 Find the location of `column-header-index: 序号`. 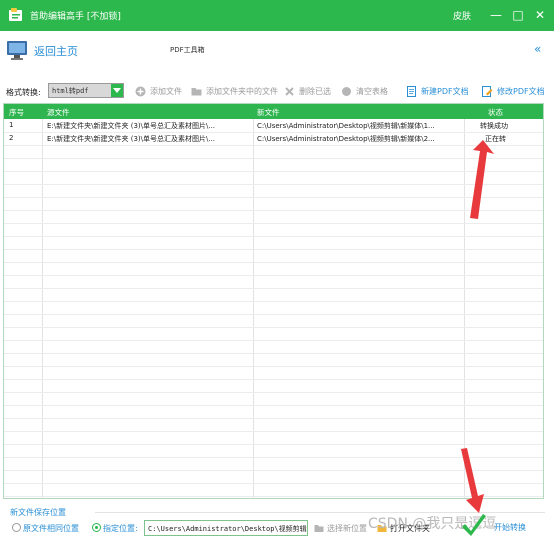

column-header-index: 序号 is located at coordinates (16, 112).